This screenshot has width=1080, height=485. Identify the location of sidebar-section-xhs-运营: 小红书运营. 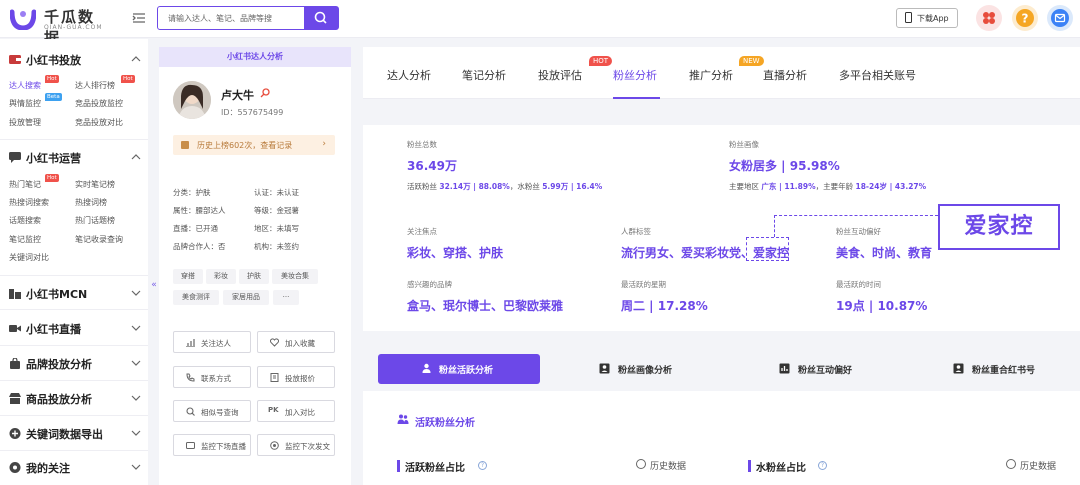
(75, 158).